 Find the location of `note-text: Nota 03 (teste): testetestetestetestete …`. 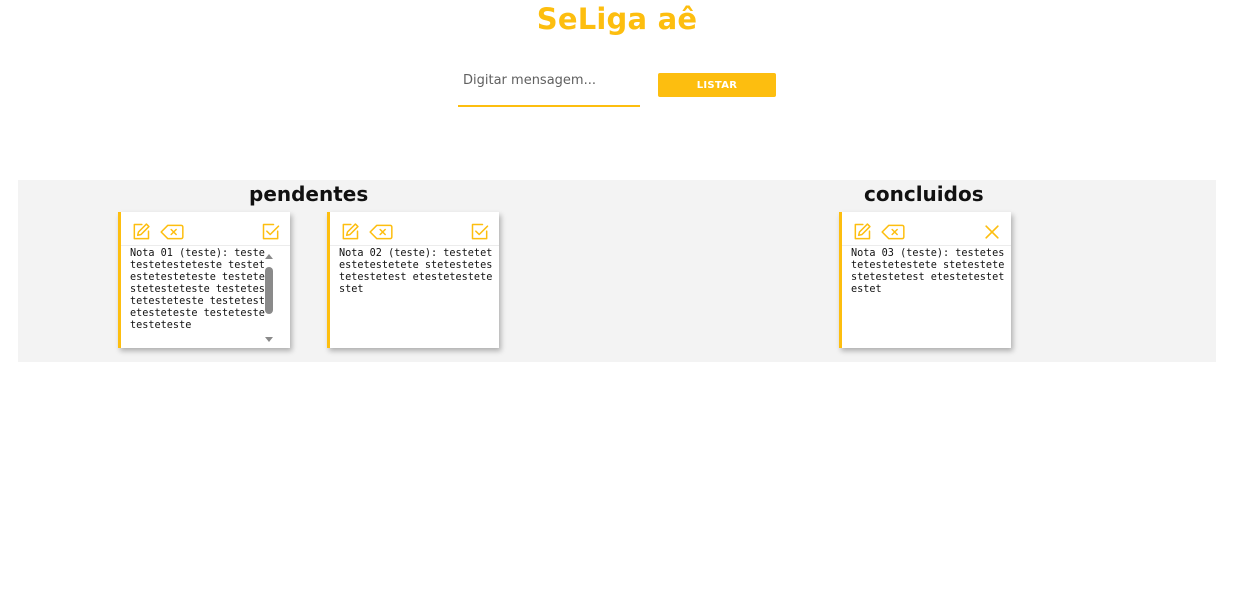

note-text: Nota 03 (teste): testetestetestetestete … is located at coordinates (928, 271).